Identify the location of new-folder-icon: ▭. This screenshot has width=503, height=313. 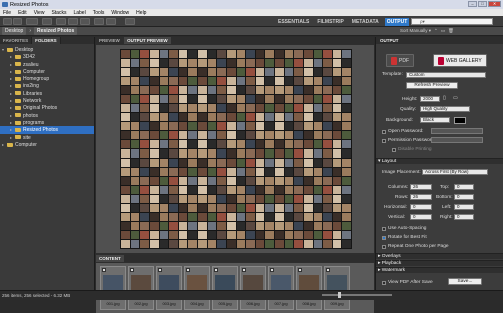
(443, 31).